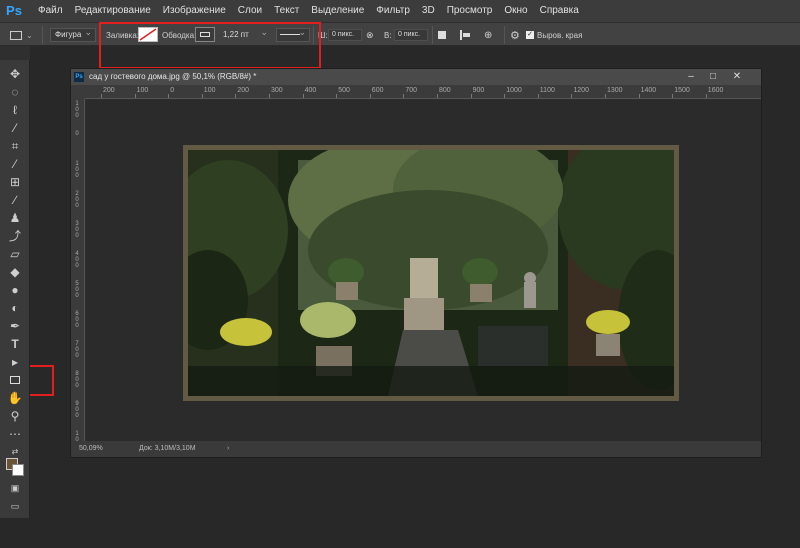 The width and height of the screenshot is (800, 548). Describe the element at coordinates (488, 35) in the screenshot. I see `path-arrangement-icon: ⊕` at that location.